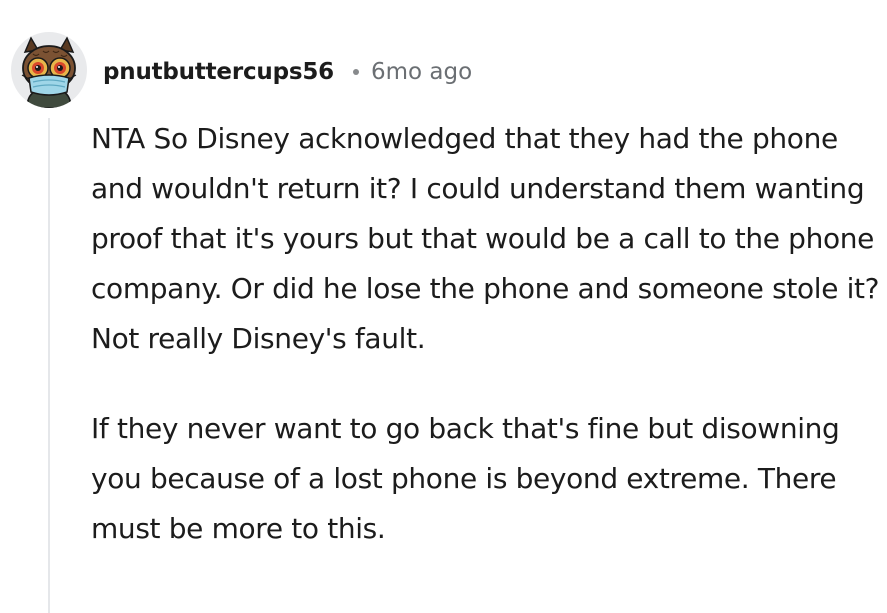 The width and height of the screenshot is (887, 613). Describe the element at coordinates (421, 72) in the screenshot. I see `timestamp: 6mo ago` at that location.